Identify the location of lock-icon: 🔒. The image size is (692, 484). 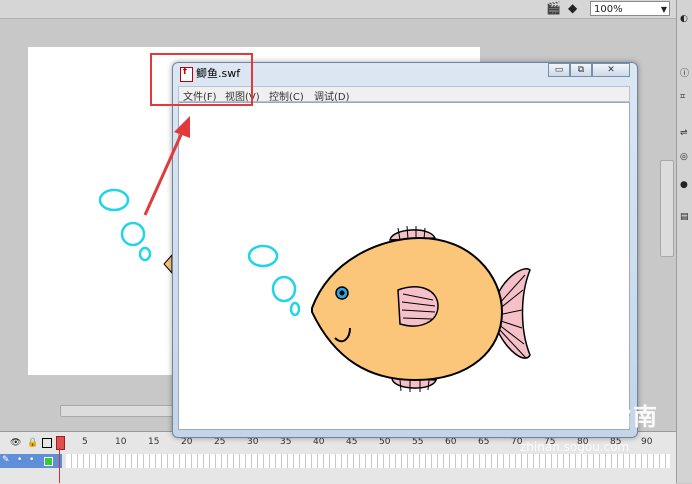
(32, 443).